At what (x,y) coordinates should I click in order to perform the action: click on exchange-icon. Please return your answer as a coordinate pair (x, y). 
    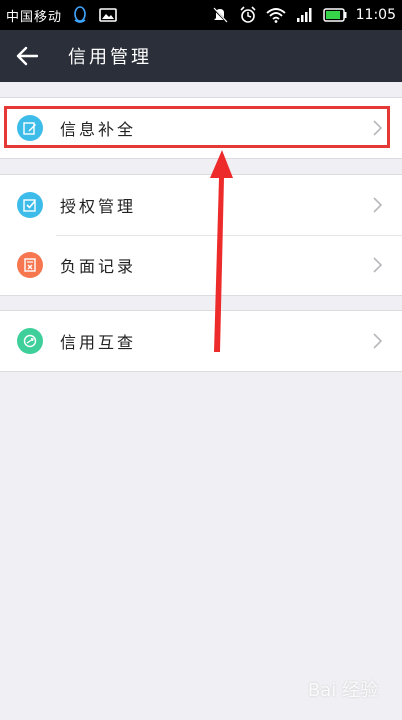
    Looking at the image, I should click on (30, 341).